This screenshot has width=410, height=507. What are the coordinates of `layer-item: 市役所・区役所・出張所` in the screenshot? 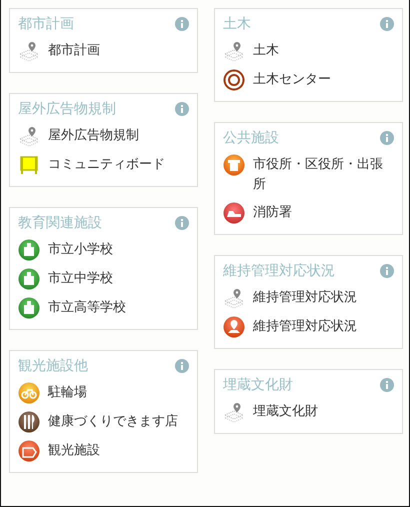 It's located at (323, 174).